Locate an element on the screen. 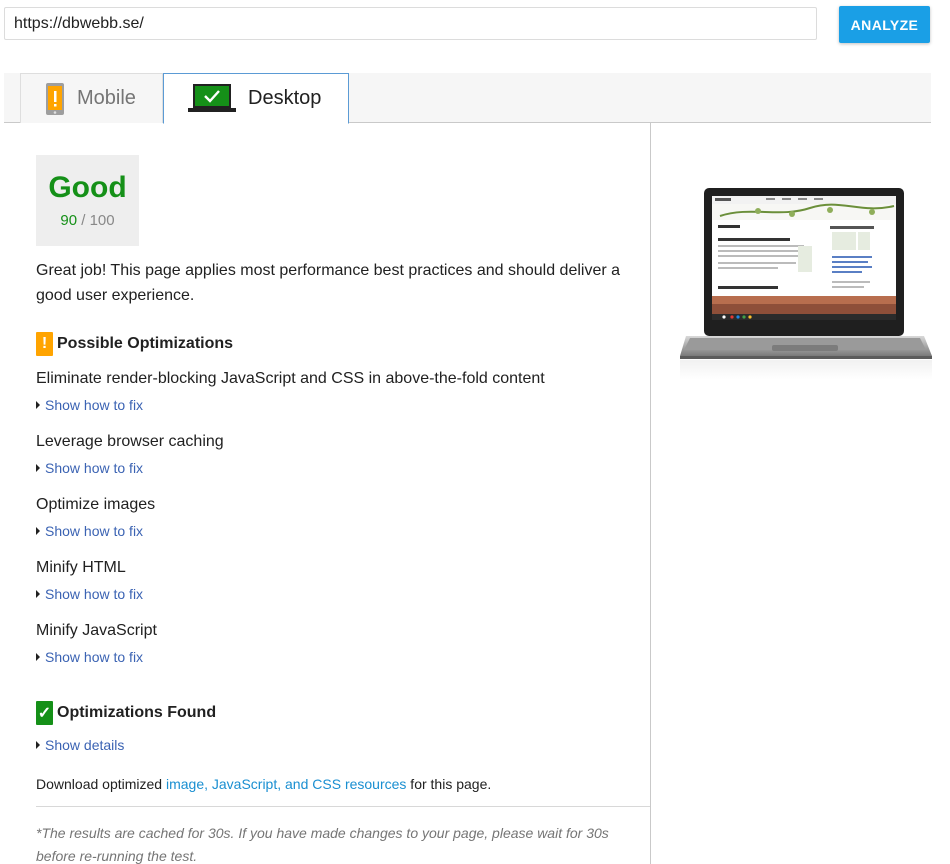 This screenshot has height=864, width=950. download-resources-link: image, JavaScript, and CSS resources is located at coordinates (286, 784).